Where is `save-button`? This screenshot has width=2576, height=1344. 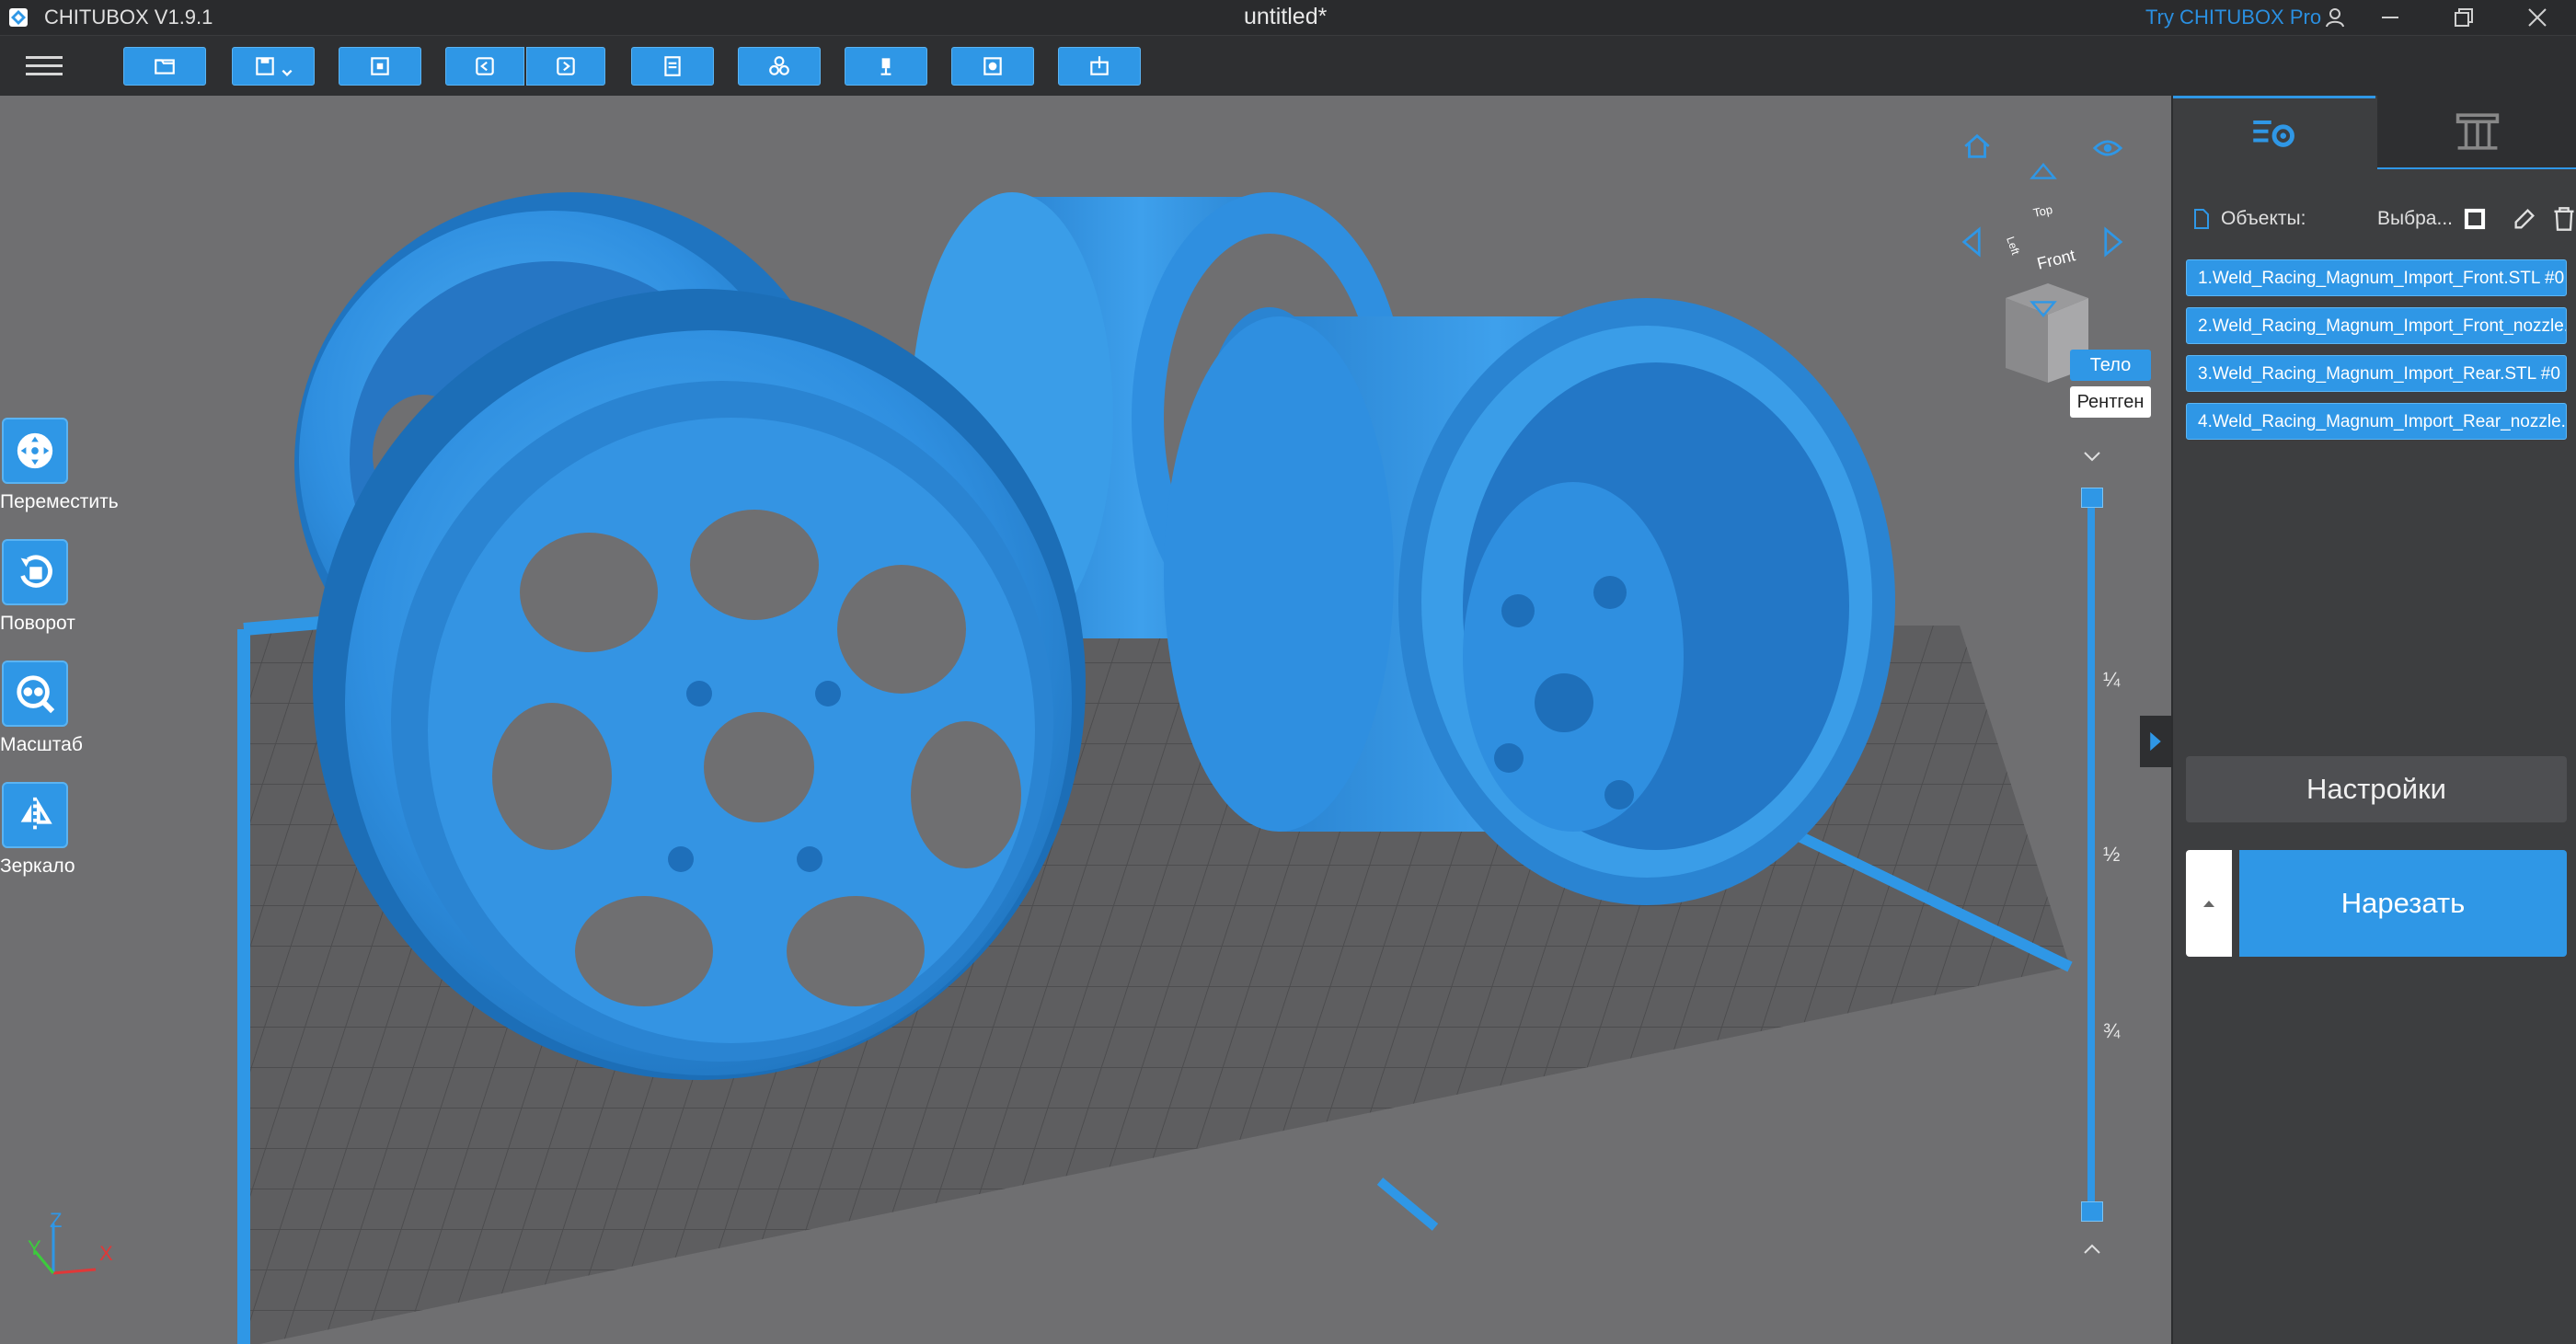 save-button is located at coordinates (273, 66).